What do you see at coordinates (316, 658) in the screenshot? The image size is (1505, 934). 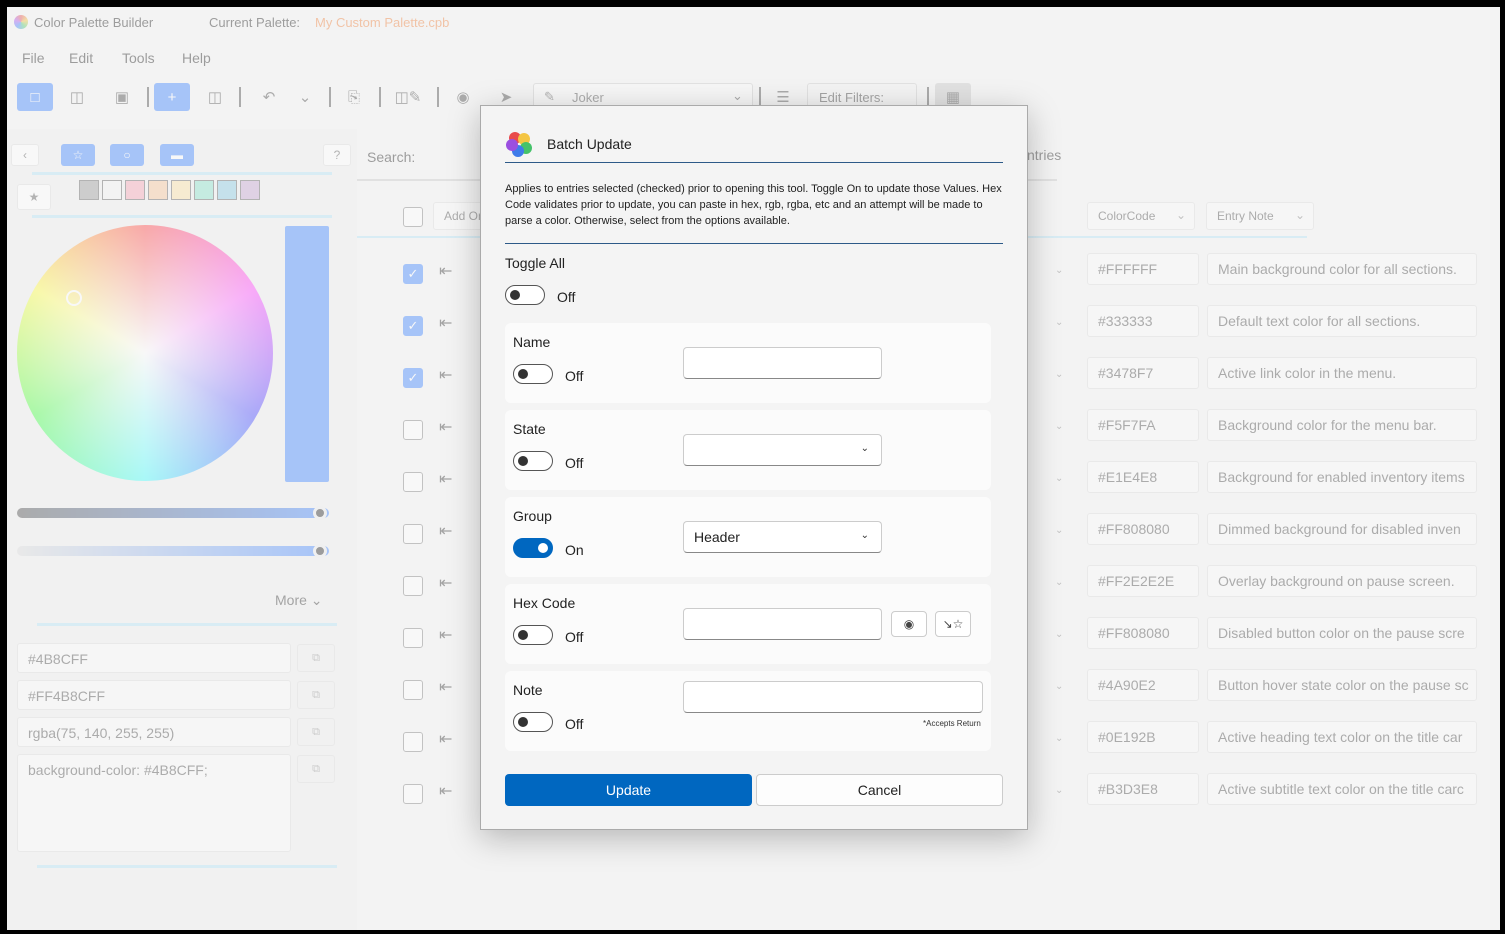 I see `copy-hex-button: ⧉` at bounding box center [316, 658].